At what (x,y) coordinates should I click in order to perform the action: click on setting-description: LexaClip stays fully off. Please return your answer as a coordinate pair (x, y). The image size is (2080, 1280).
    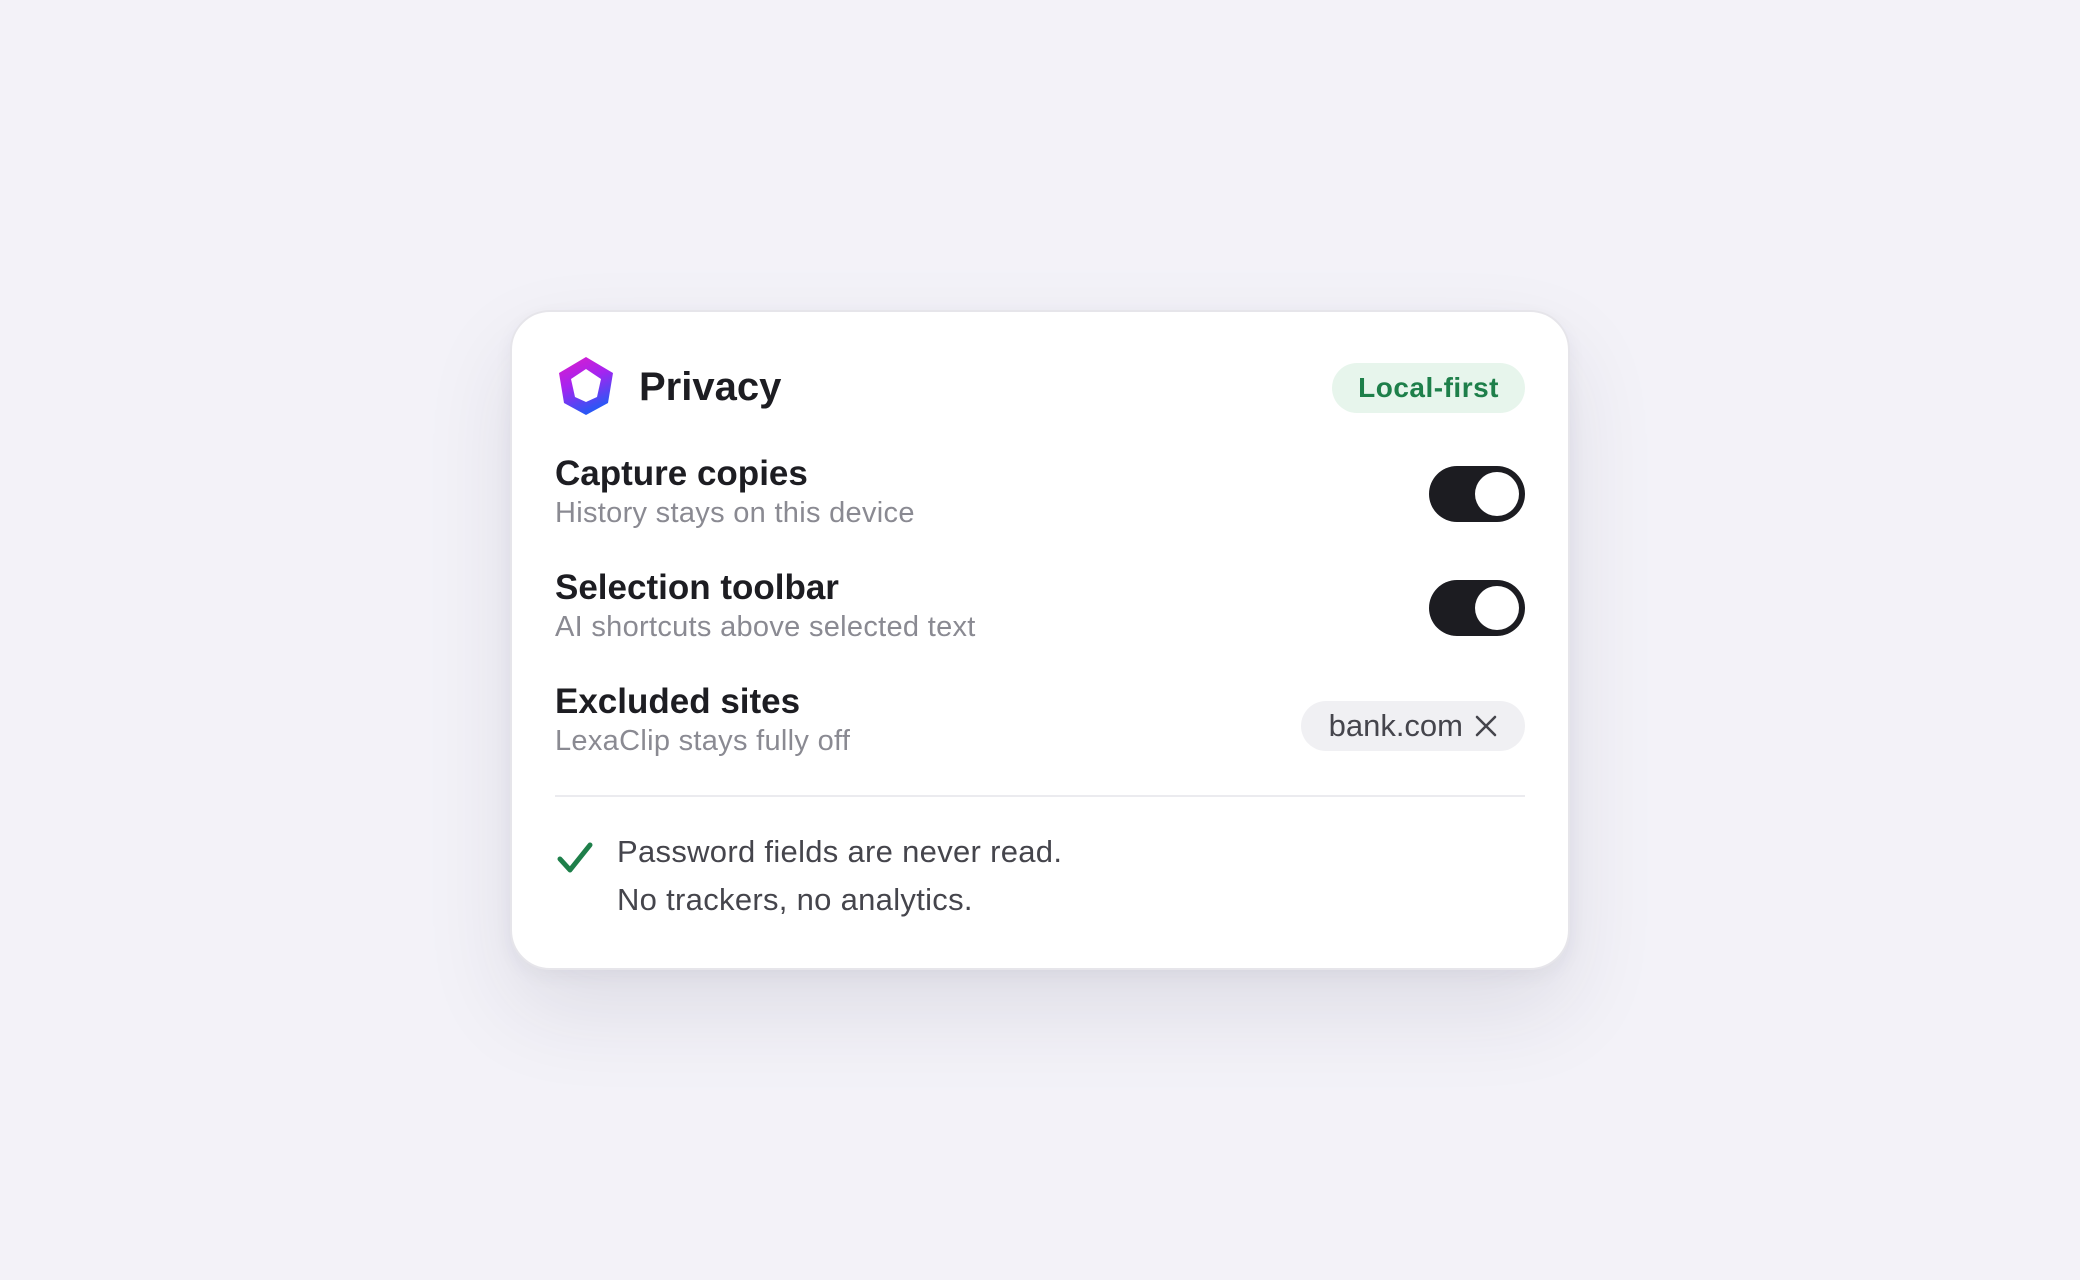
    Looking at the image, I should click on (703, 741).